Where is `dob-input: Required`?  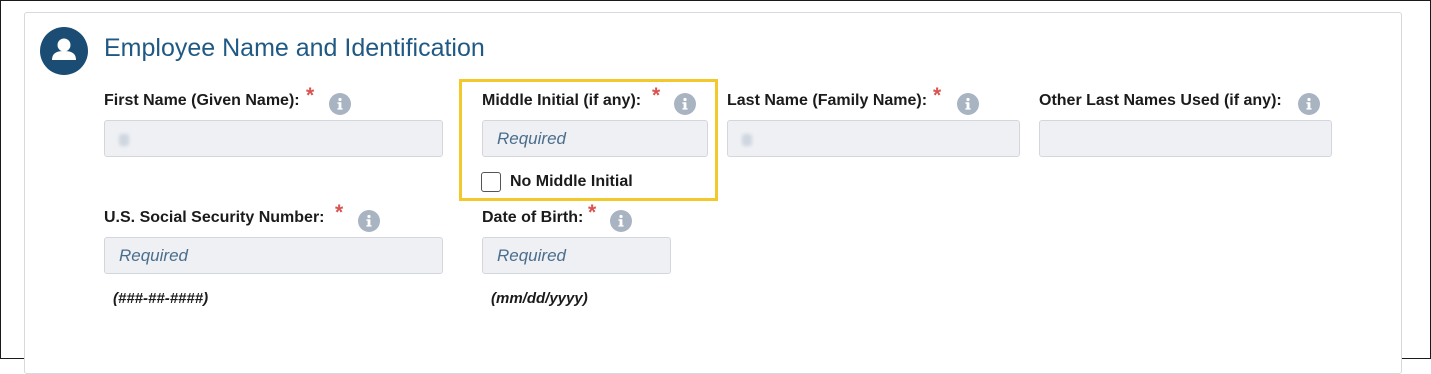
dob-input: Required is located at coordinates (576, 255).